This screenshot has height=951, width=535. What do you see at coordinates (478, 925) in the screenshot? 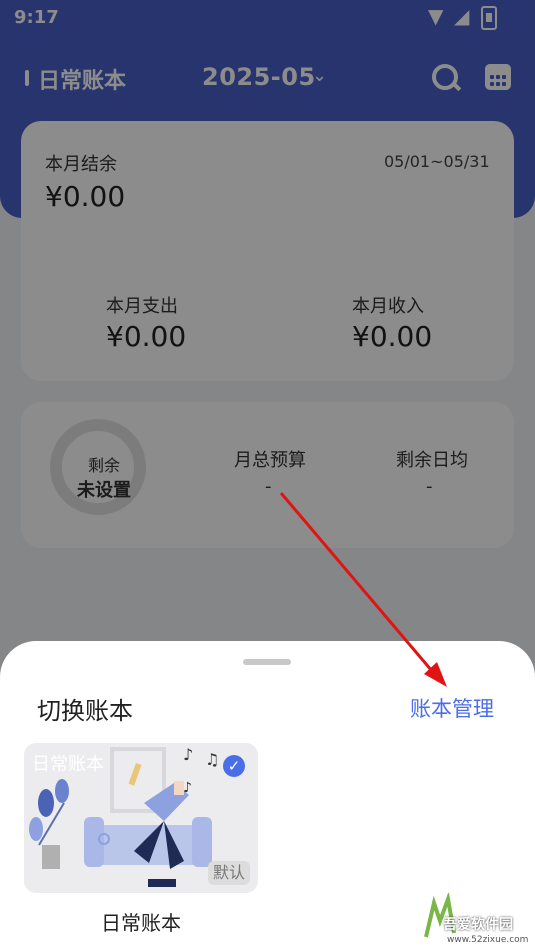
I see `watermark-text: 吾爱软件园` at bounding box center [478, 925].